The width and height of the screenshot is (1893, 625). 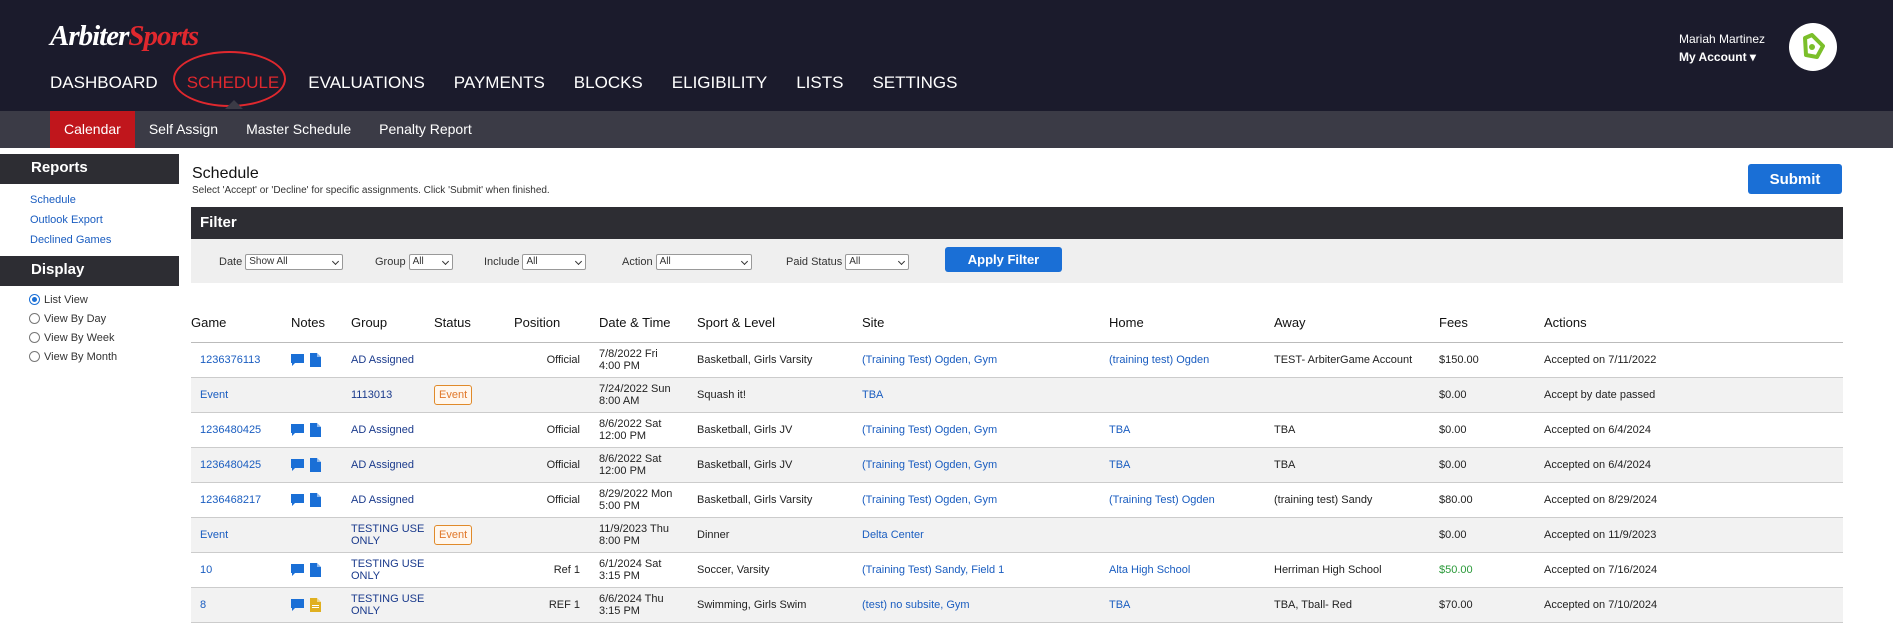 I want to click on my-account-dropdown: My Account ▾, so click(x=1722, y=57).